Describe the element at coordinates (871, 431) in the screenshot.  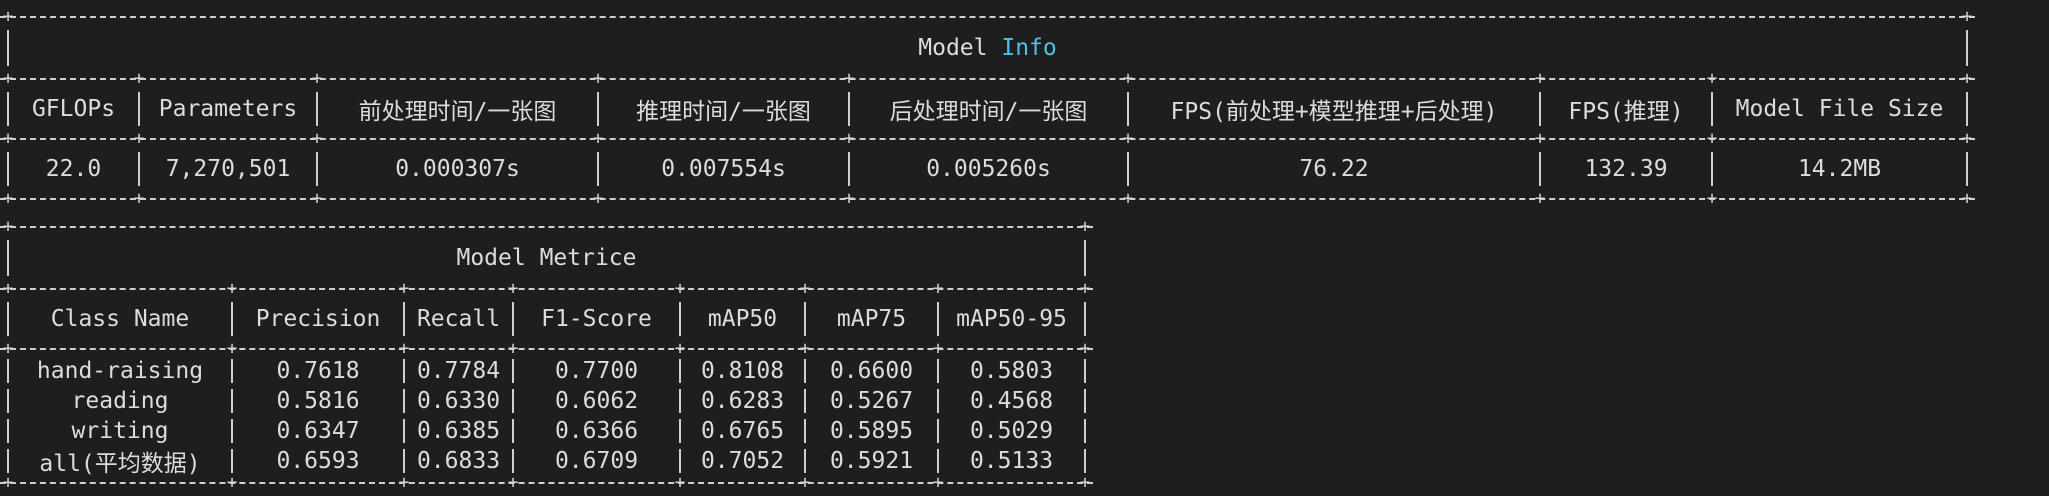
I see `table-cell: 0.5895` at that location.